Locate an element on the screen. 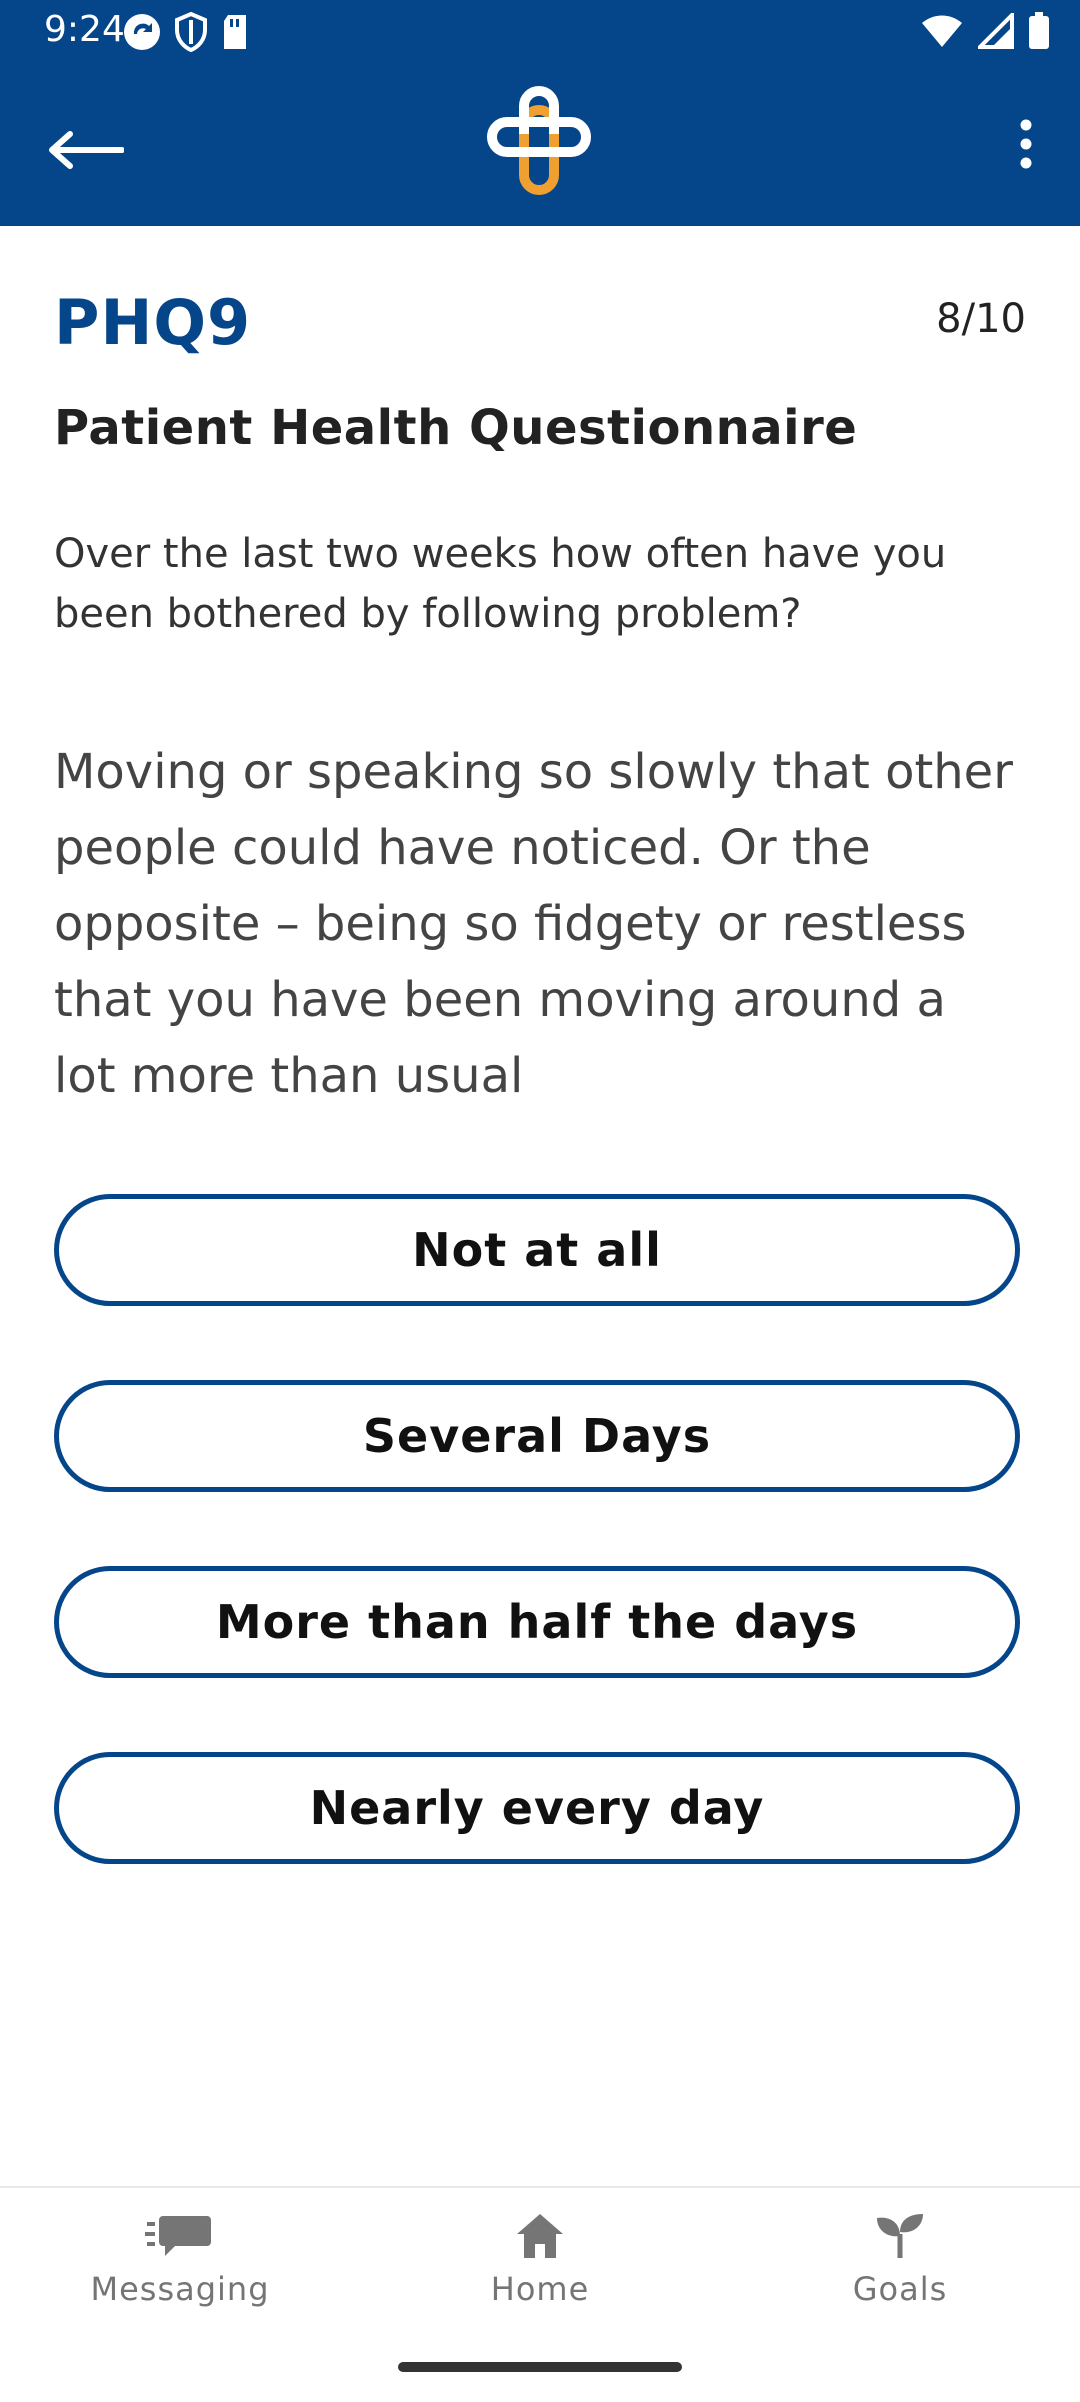 Image resolution: width=1080 pixels, height=2402 pixels. chat-icon is located at coordinates (178, 2236).